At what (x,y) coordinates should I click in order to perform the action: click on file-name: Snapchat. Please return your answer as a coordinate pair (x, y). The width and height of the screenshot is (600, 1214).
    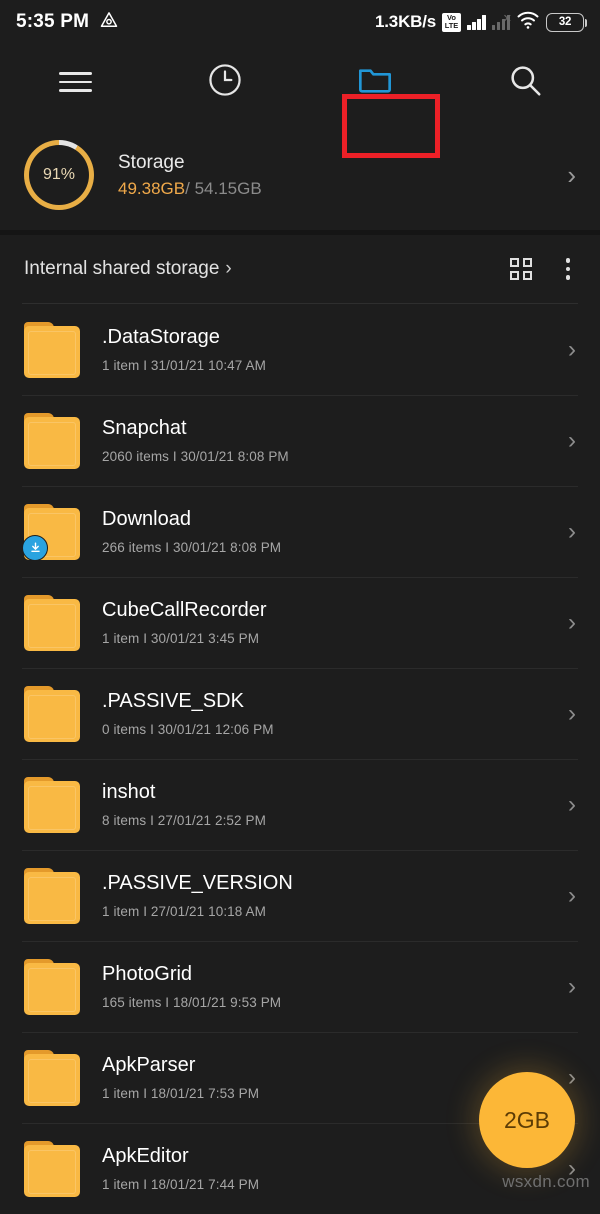
    Looking at the image, I should click on (144, 428).